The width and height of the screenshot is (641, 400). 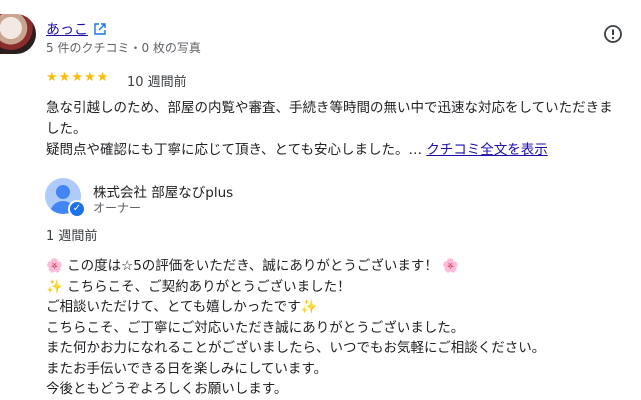 What do you see at coordinates (157, 82) in the screenshot?
I see `review-date: 10 週間前` at bounding box center [157, 82].